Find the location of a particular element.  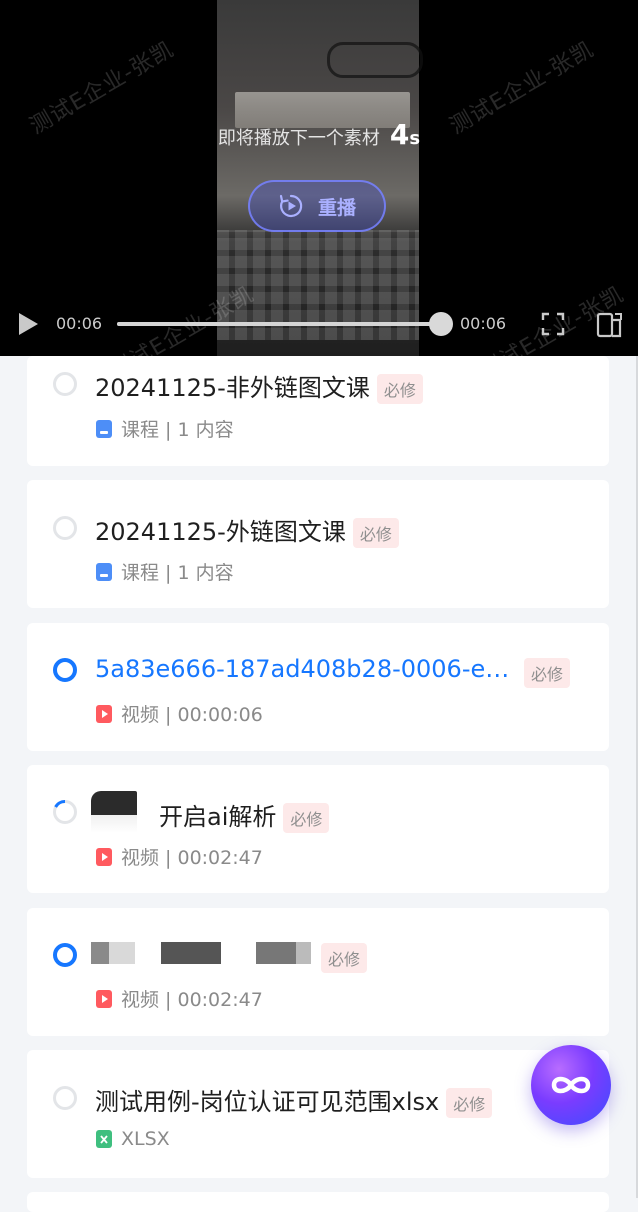

progress-arc-icon is located at coordinates (60, 804).